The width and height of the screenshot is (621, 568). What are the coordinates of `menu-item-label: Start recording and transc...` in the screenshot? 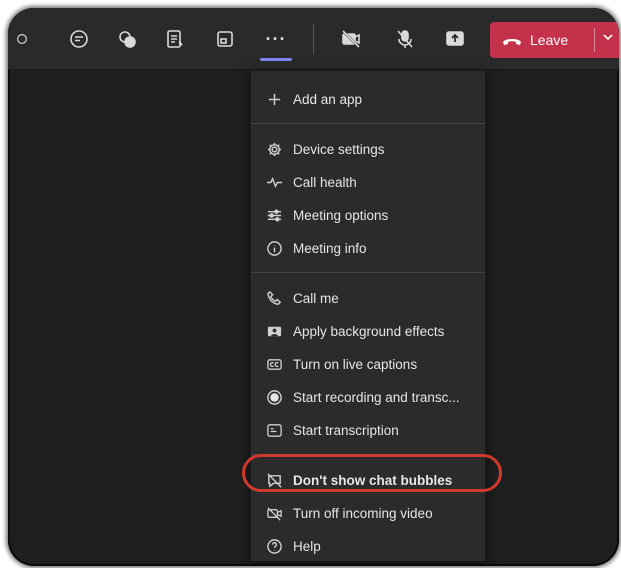 It's located at (376, 397).